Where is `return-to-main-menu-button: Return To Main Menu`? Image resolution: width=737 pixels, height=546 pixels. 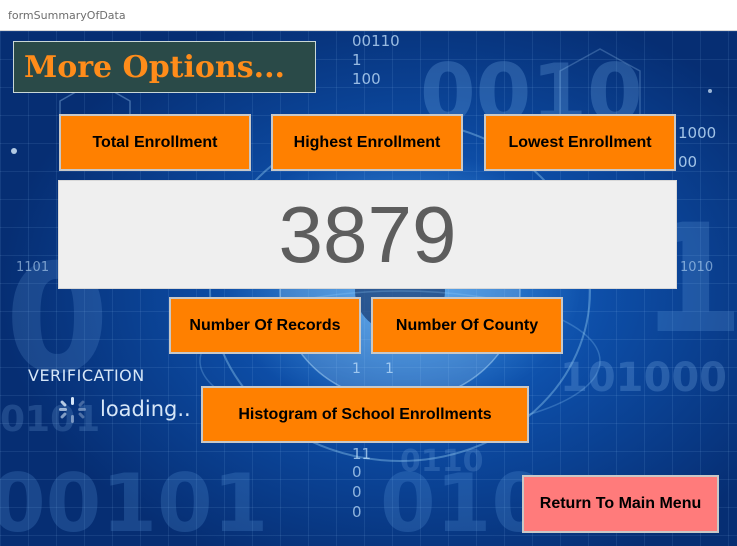
return-to-main-menu-button: Return To Main Menu is located at coordinates (620, 504).